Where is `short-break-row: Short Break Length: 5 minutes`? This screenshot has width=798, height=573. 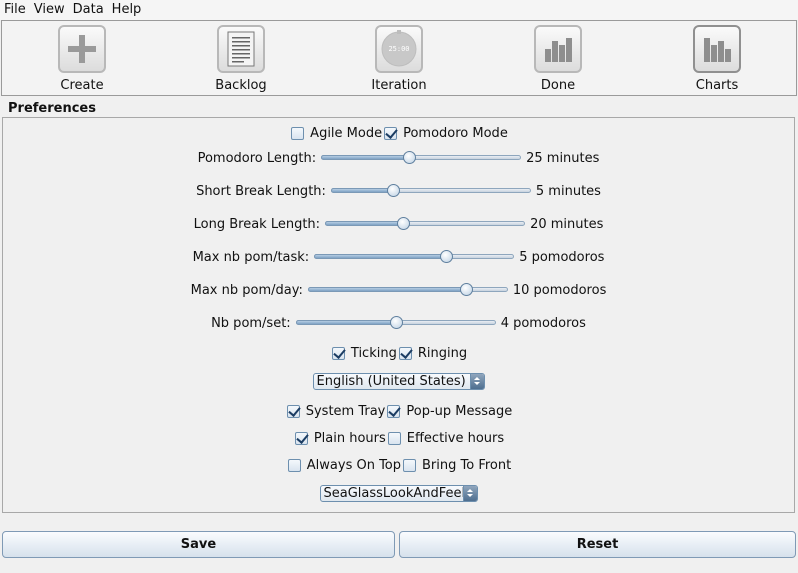
short-break-row: Short Break Length: 5 minutes is located at coordinates (398, 191).